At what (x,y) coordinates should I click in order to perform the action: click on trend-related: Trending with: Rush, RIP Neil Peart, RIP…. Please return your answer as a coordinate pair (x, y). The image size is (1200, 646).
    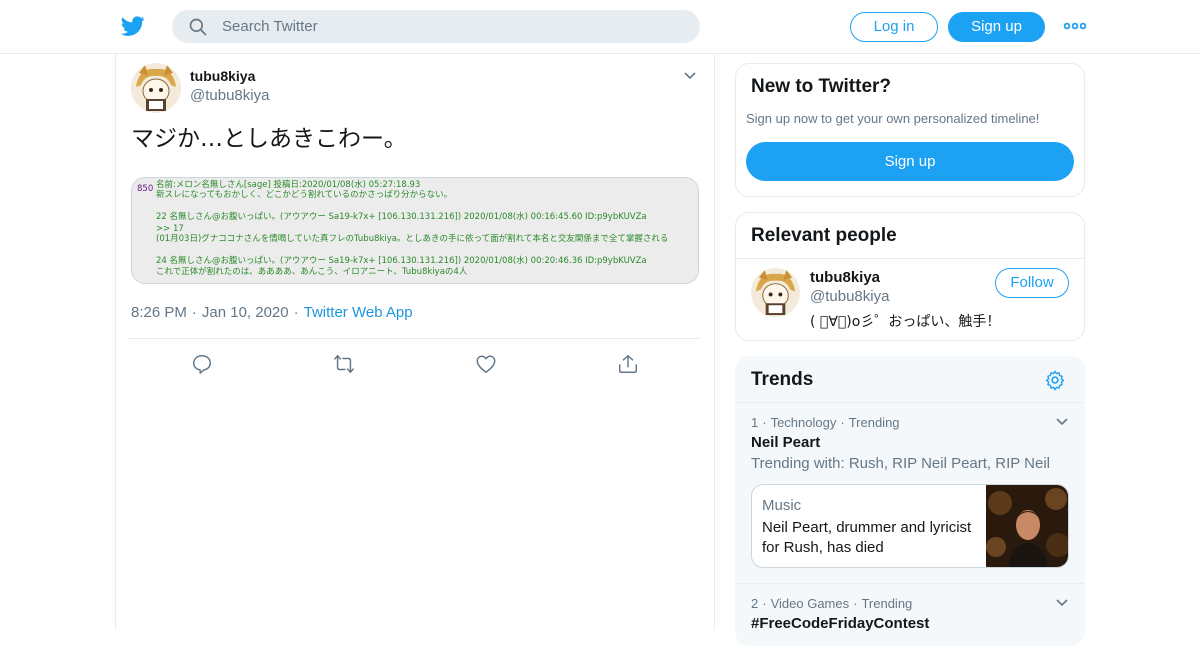
    Looking at the image, I should click on (901, 463).